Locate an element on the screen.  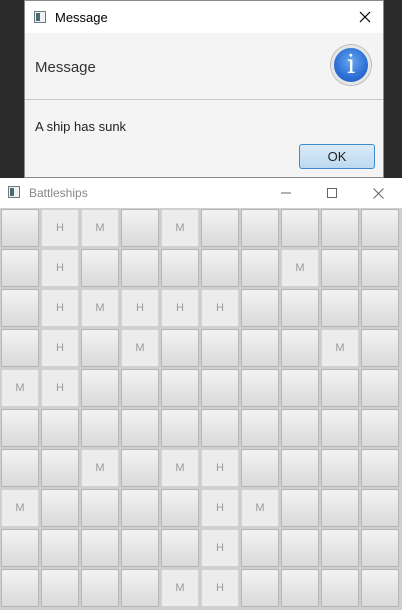
minimize-button is located at coordinates (286, 193).